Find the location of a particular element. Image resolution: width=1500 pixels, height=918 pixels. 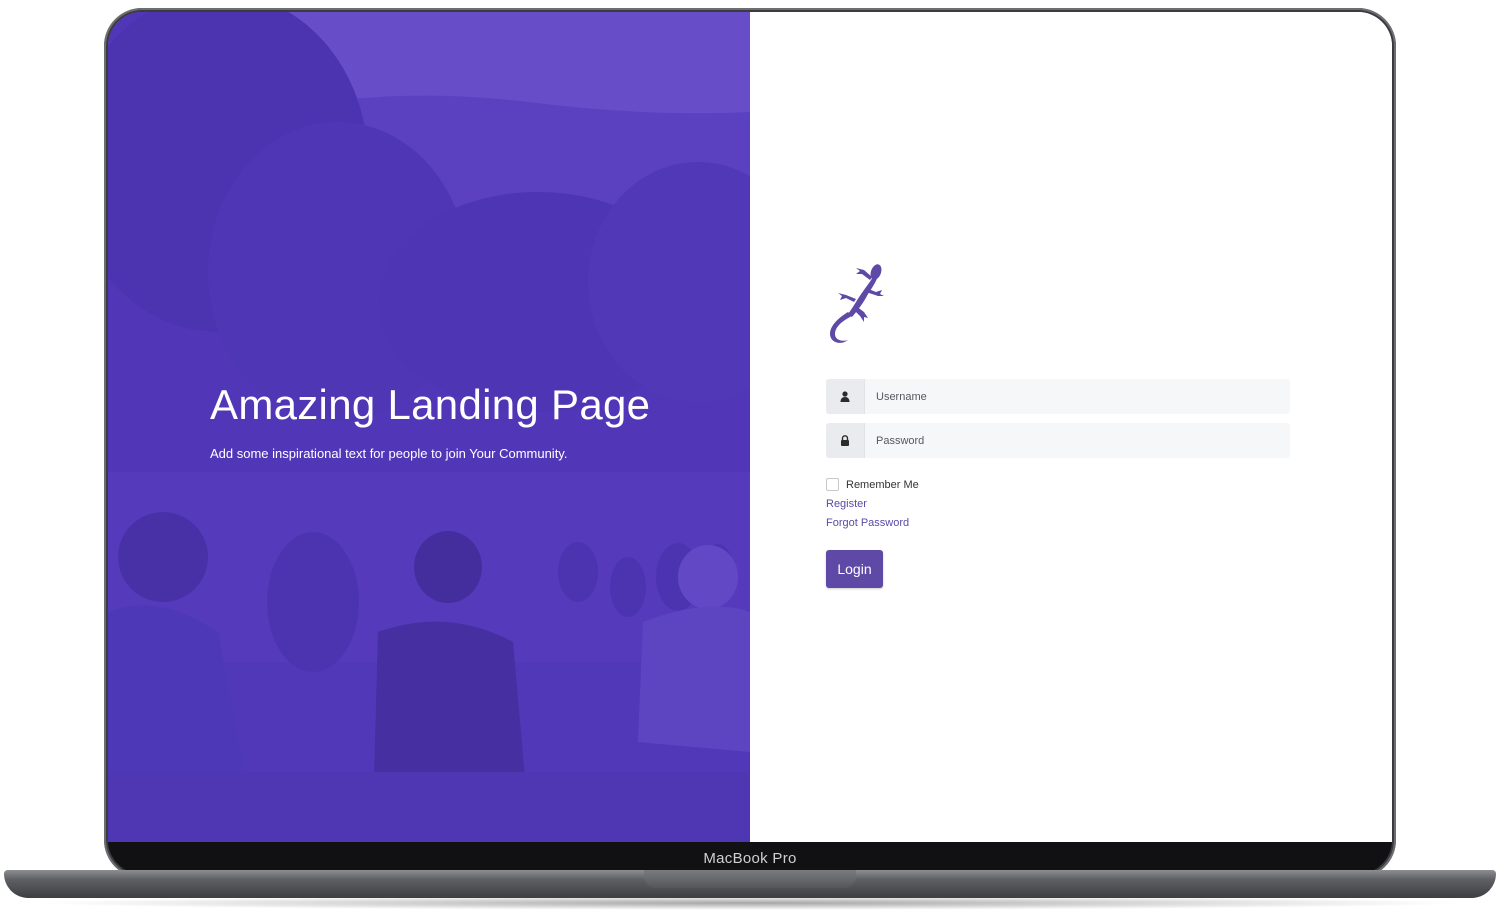

user-icon is located at coordinates (845, 396).